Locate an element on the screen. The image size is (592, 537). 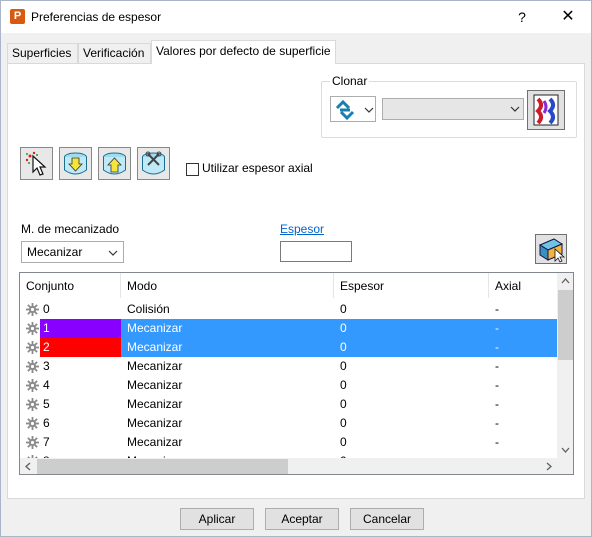
move-down-button is located at coordinates (75, 163).